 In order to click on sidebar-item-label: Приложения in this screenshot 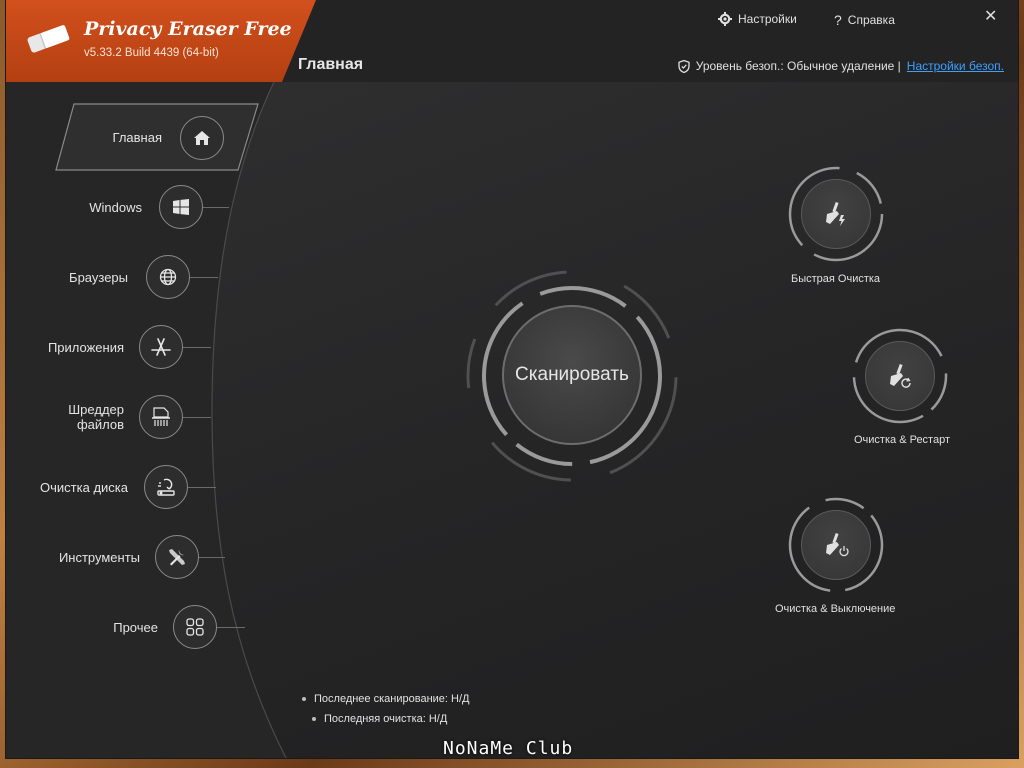, I will do `click(85, 347)`.